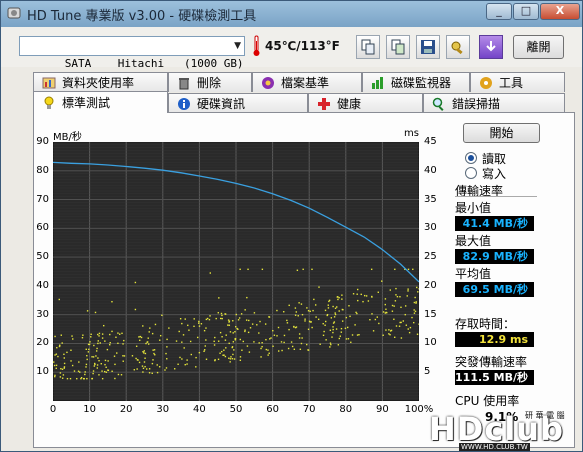 The image size is (583, 452). I want to click on arrow-down-icon, so click(491, 46).